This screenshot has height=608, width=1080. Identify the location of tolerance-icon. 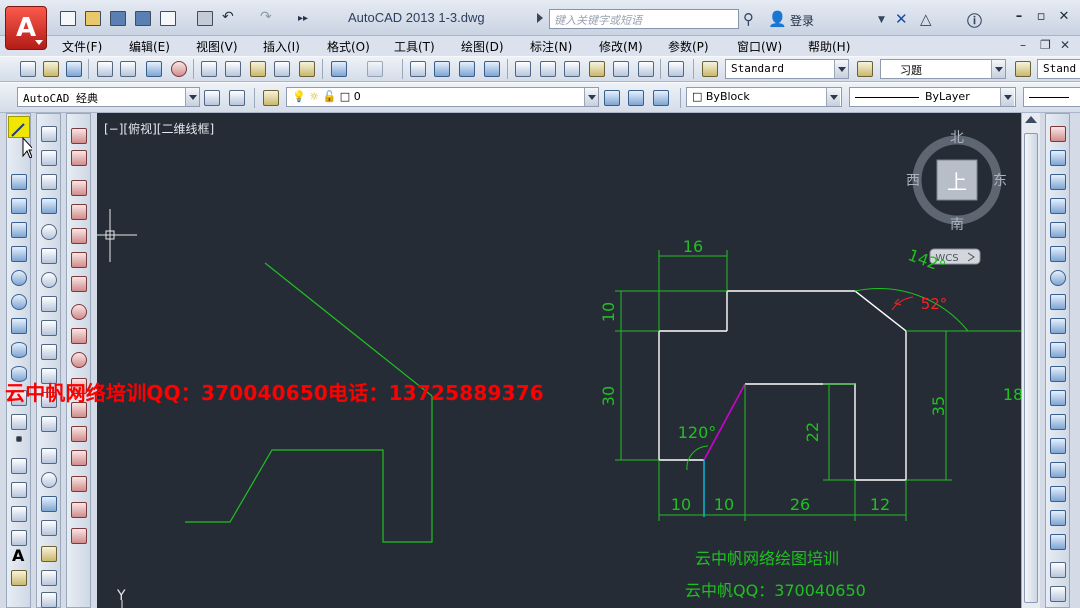
(49, 456).